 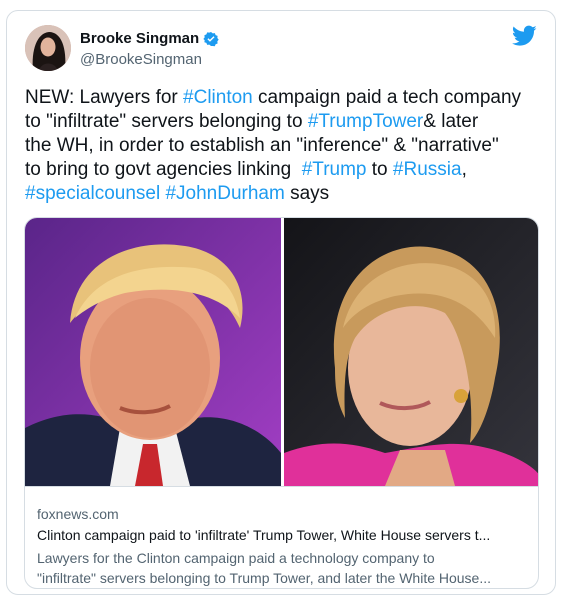 What do you see at coordinates (464, 169) in the screenshot?
I see `tweet-text-segment: ,` at bounding box center [464, 169].